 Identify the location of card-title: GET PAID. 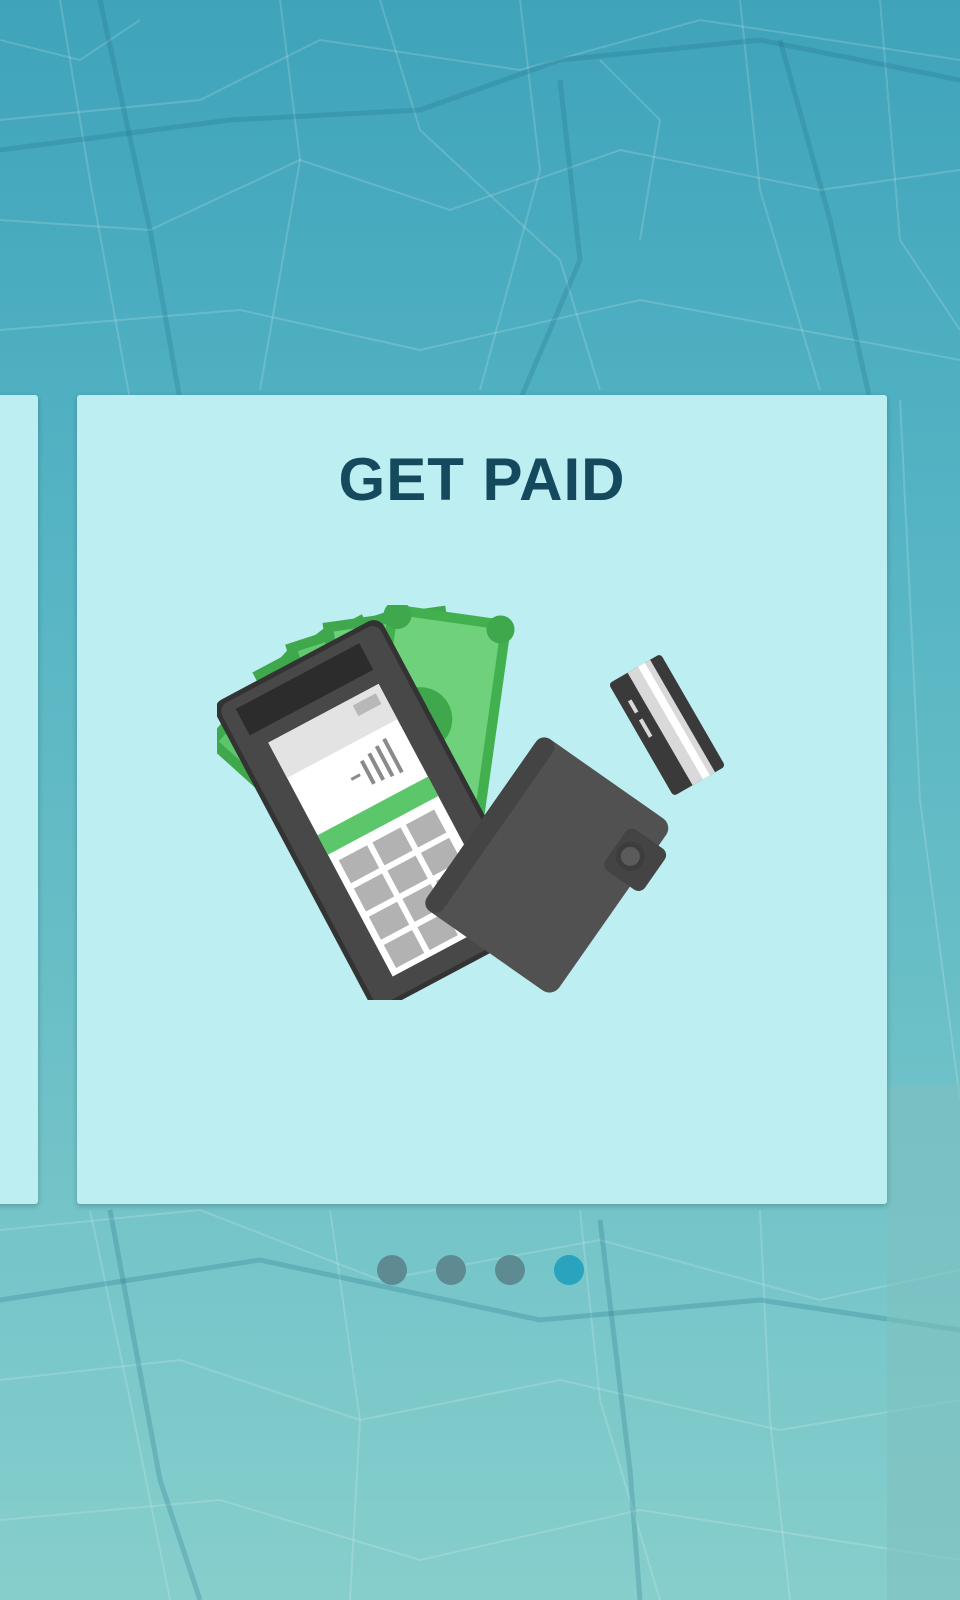
(482, 479).